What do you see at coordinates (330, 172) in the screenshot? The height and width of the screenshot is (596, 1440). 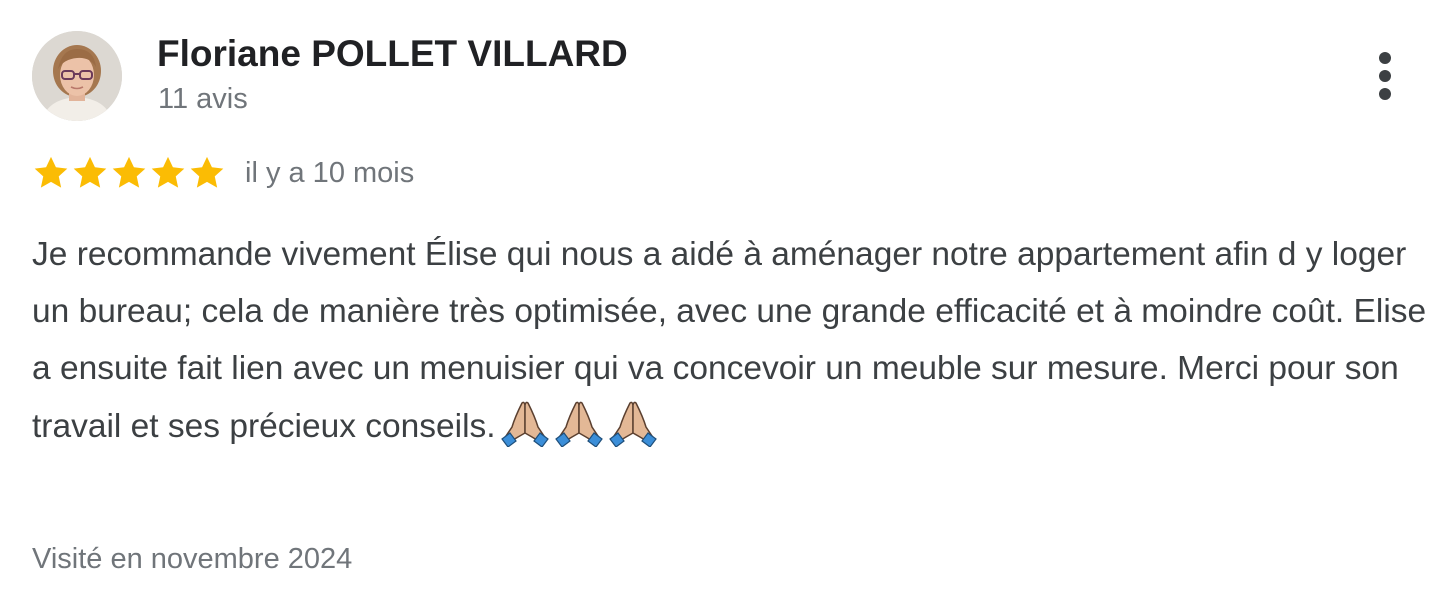 I see `review-date: il y a 10 mois` at bounding box center [330, 172].